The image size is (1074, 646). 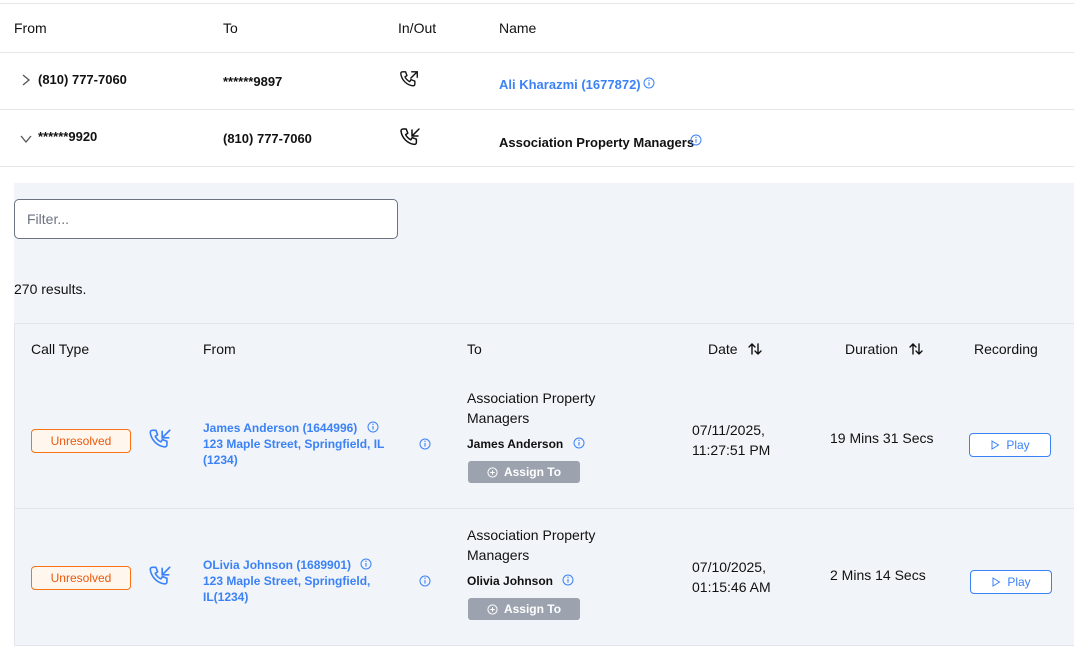 What do you see at coordinates (882, 438) in the screenshot?
I see `call-duration: 19 Mins 31 Secs` at bounding box center [882, 438].